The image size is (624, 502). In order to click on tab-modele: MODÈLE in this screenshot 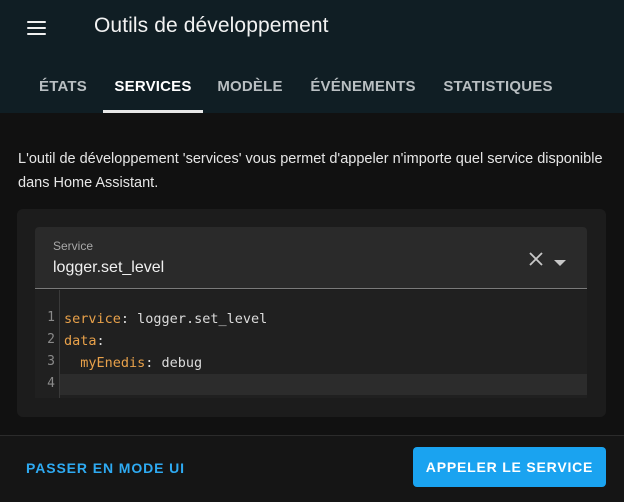, I will do `click(250, 86)`.